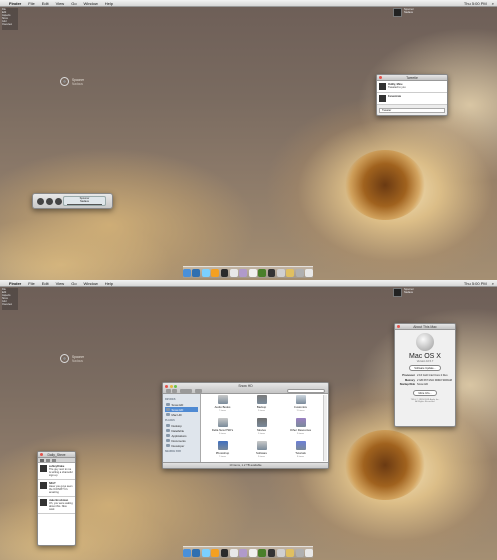 Image resolution: width=497 pixels, height=560 pixels. What do you see at coordinates (261, 449) in the screenshot?
I see `folder-item: Software 9 items` at bounding box center [261, 449].